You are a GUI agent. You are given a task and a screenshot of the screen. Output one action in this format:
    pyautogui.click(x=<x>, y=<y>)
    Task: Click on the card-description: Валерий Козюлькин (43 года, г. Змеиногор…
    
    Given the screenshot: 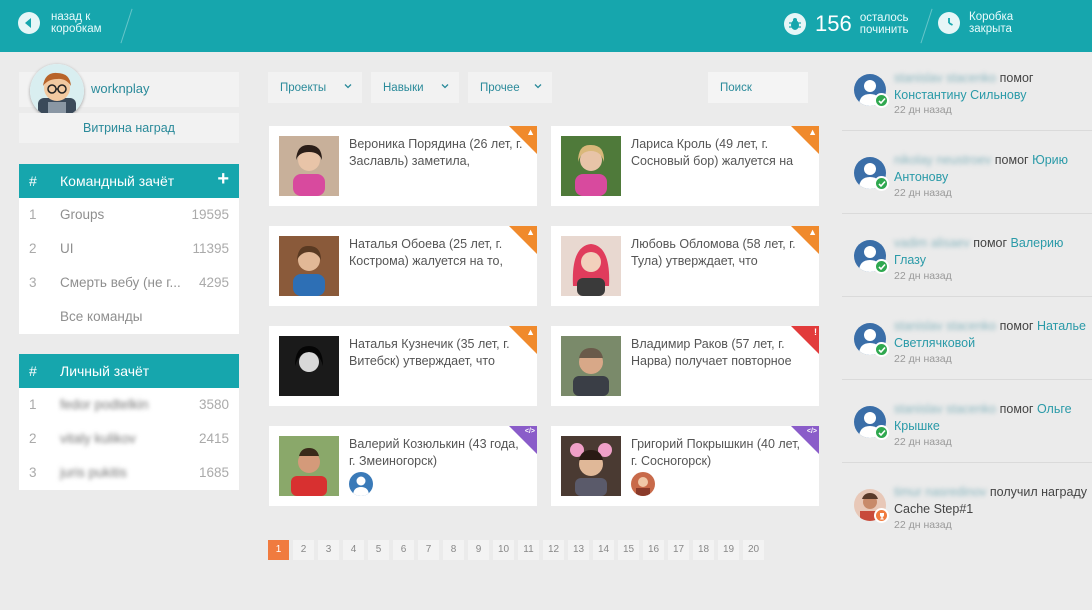 What is the action you would take?
    pyautogui.click(x=434, y=452)
    